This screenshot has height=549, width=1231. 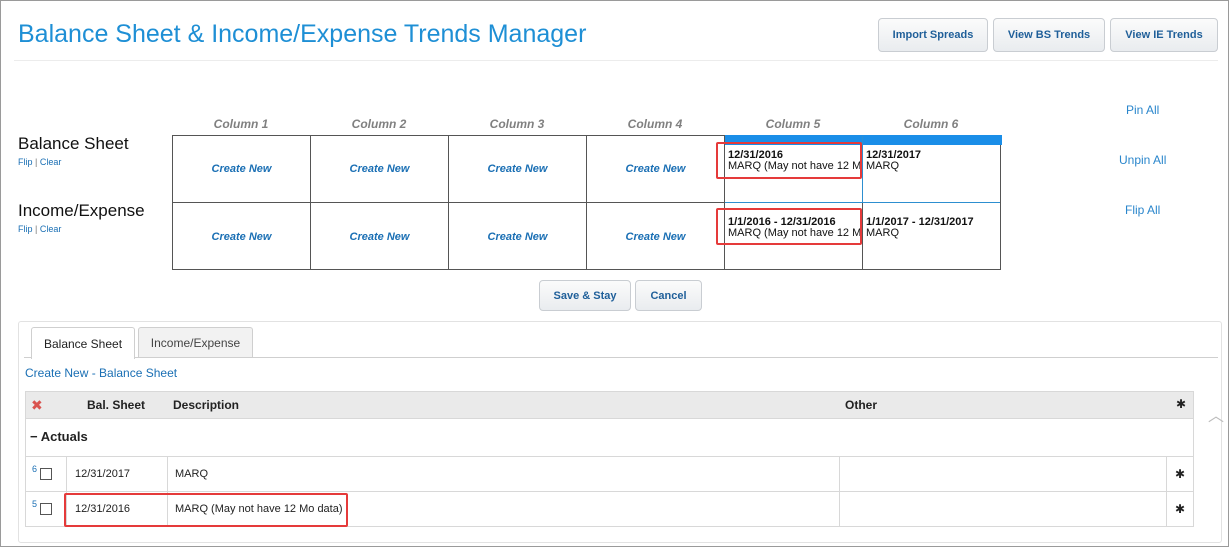 I want to click on column-header-2: Column 2, so click(x=379, y=124).